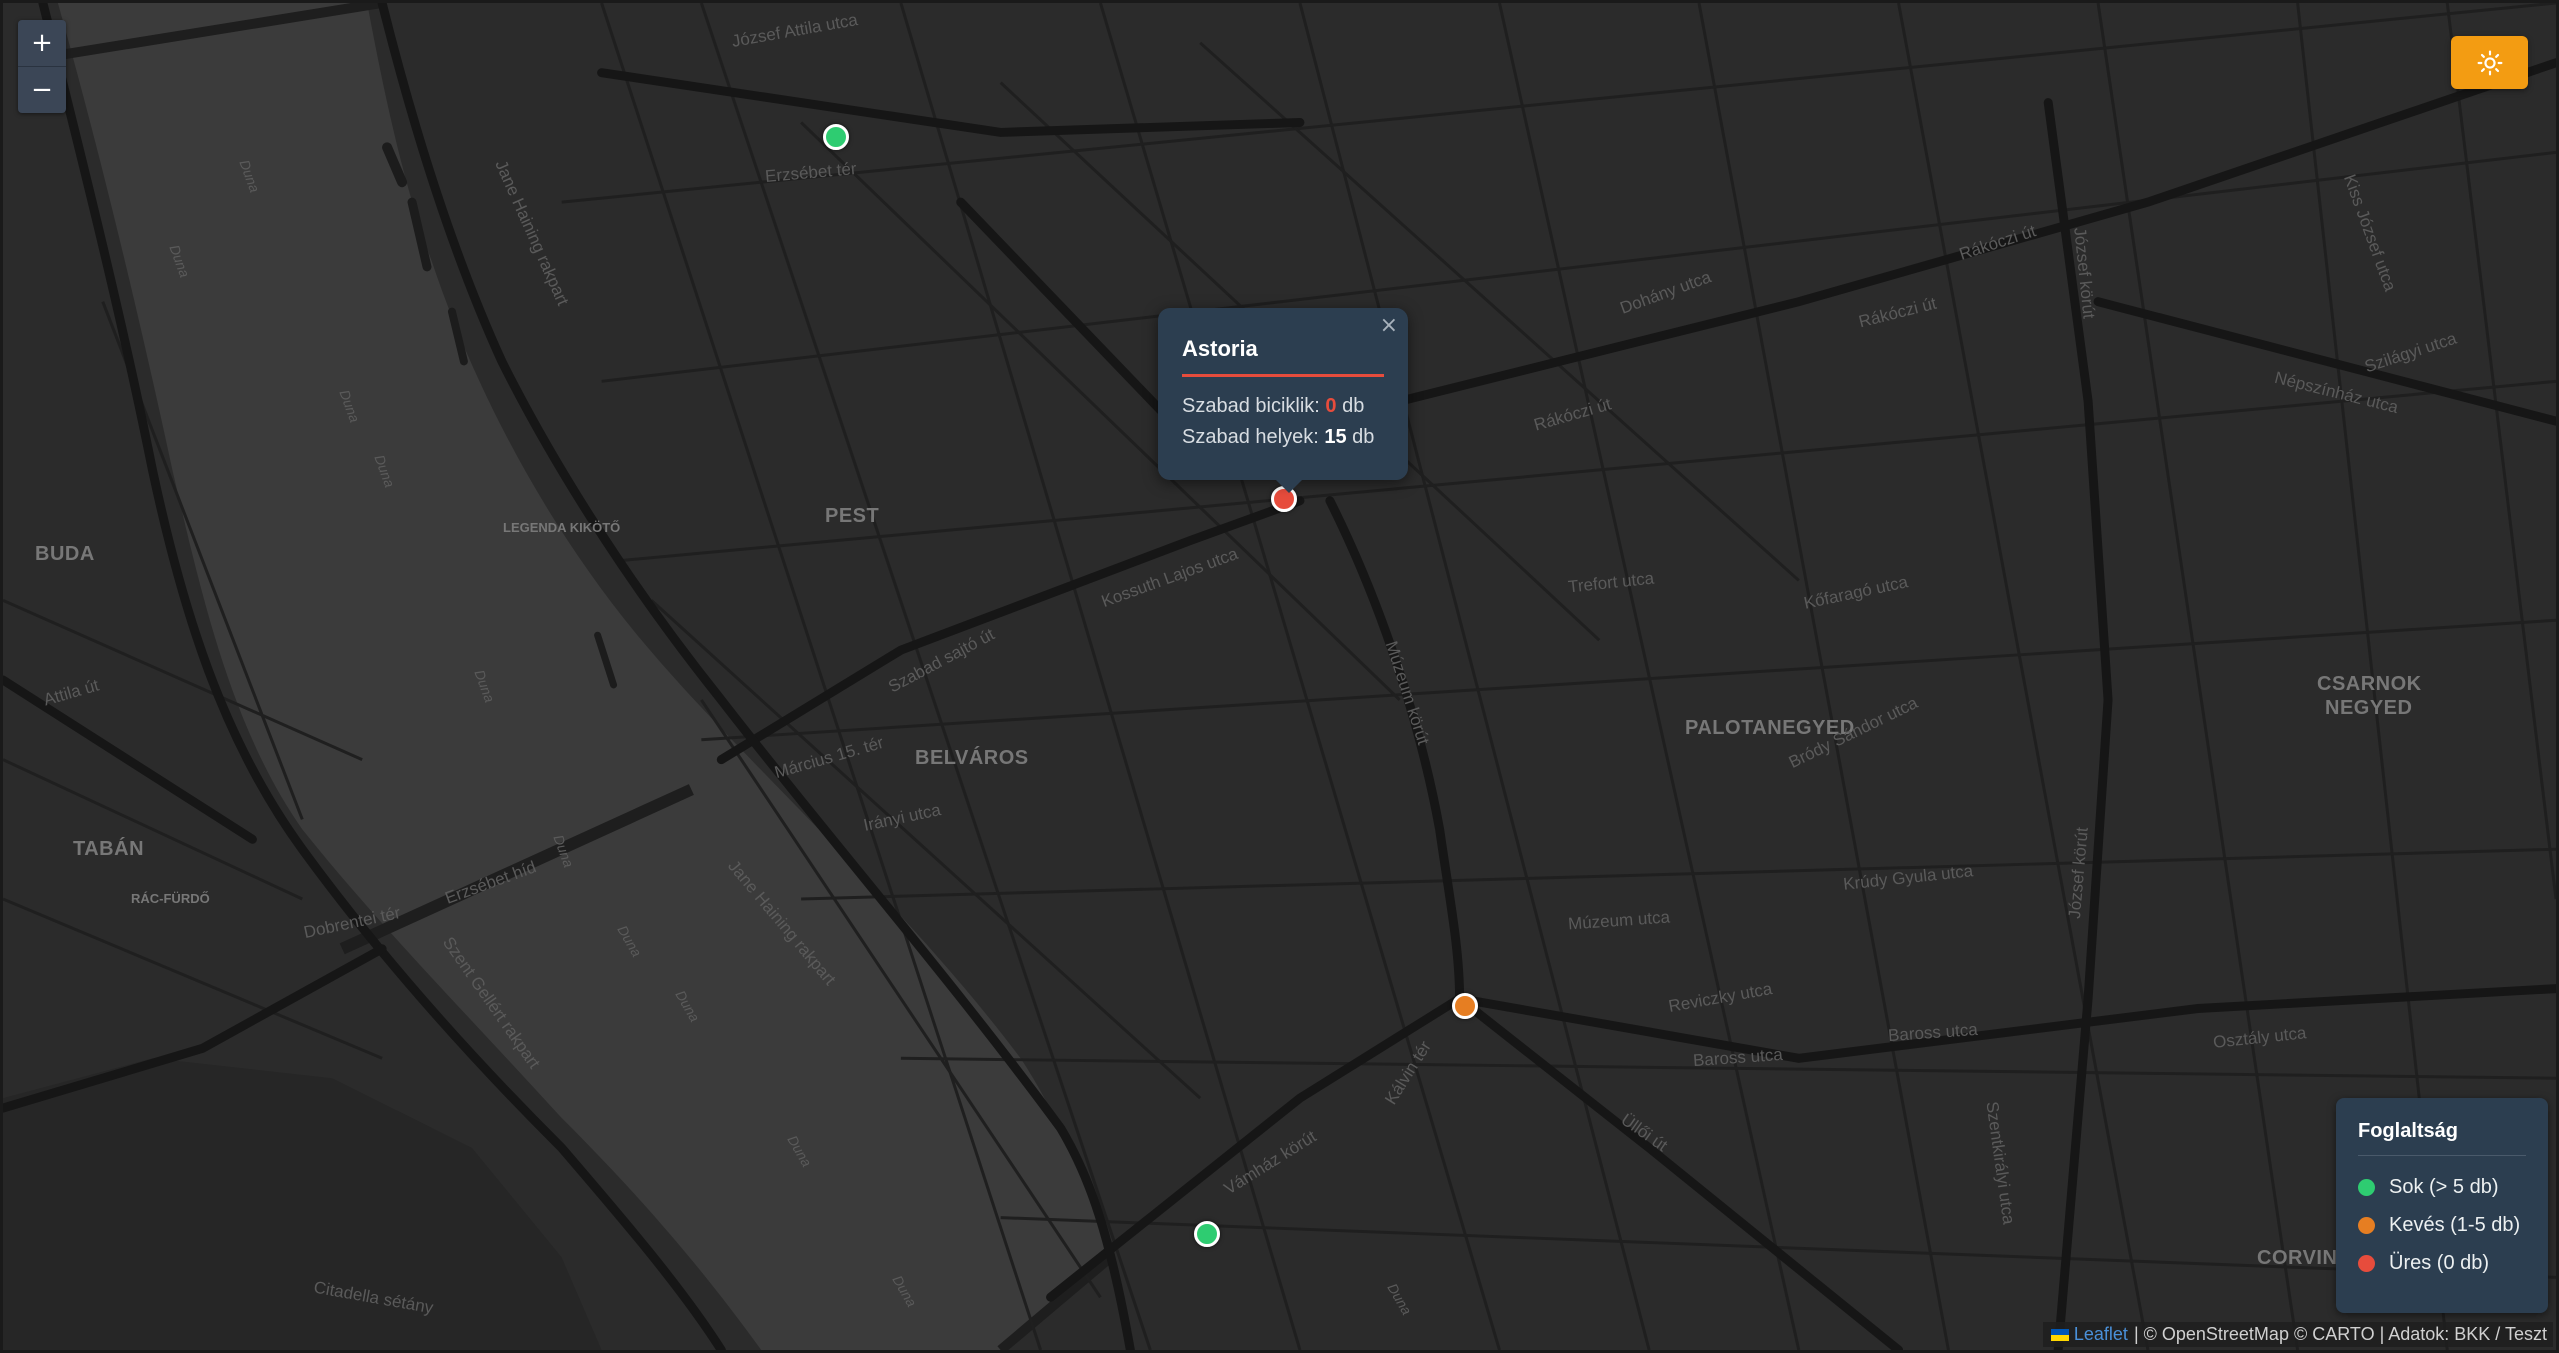 This screenshot has width=2559, height=1353. What do you see at coordinates (1331, 406) in the screenshot?
I see `popup-bikes-value: 0` at bounding box center [1331, 406].